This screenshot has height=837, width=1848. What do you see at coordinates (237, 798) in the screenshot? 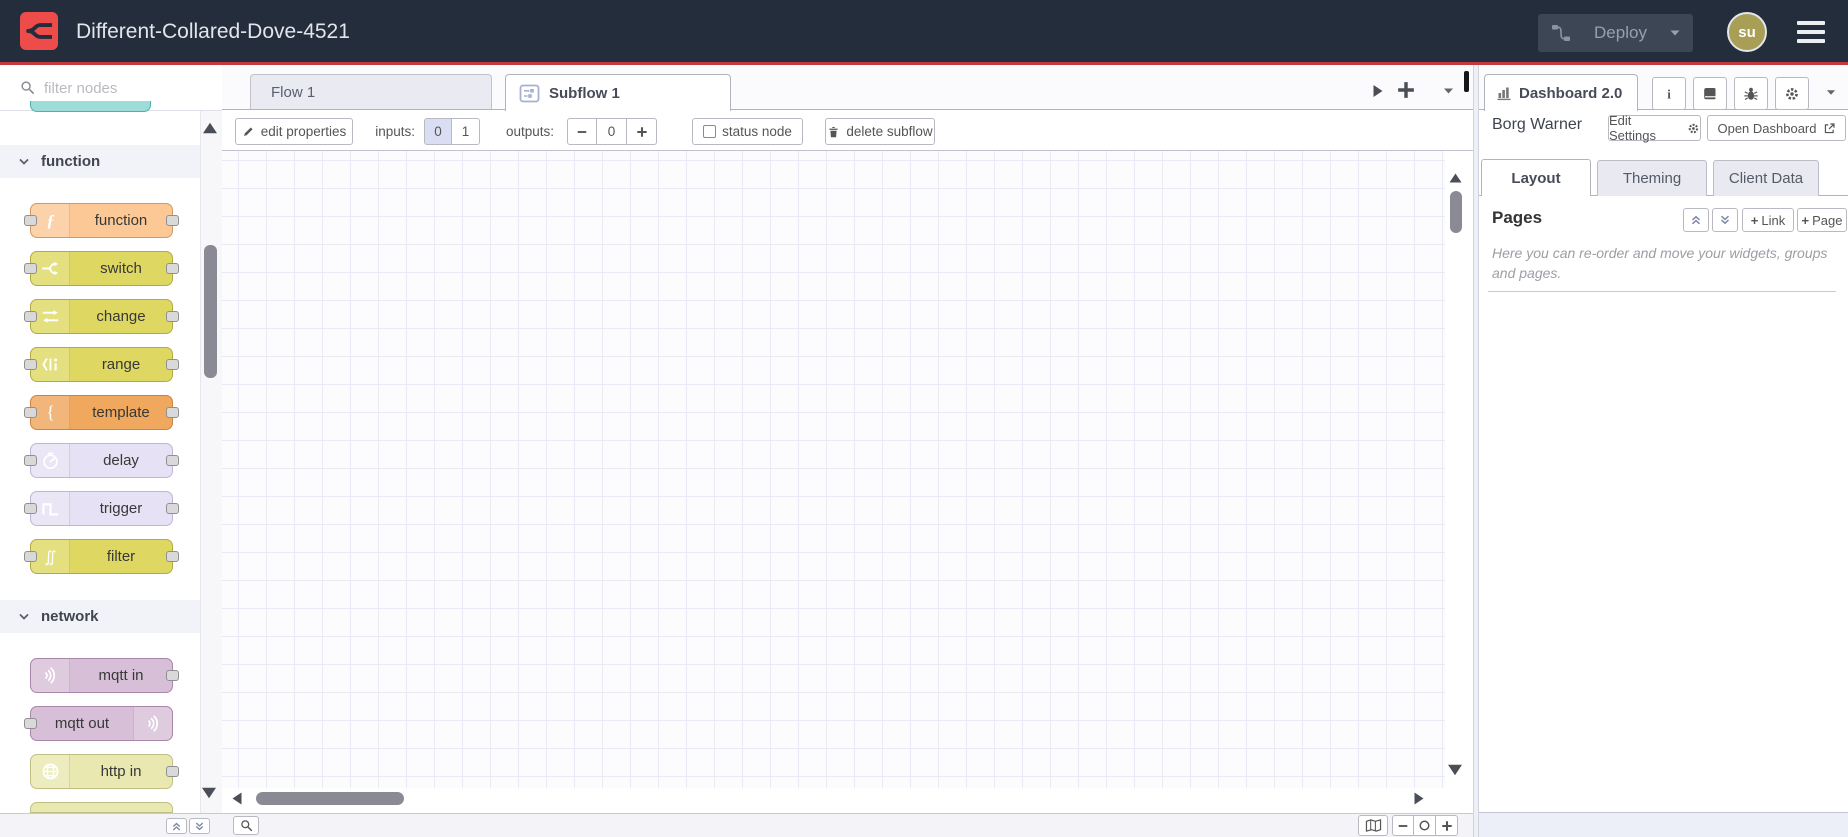
I see `canvas-hscroll-left` at bounding box center [237, 798].